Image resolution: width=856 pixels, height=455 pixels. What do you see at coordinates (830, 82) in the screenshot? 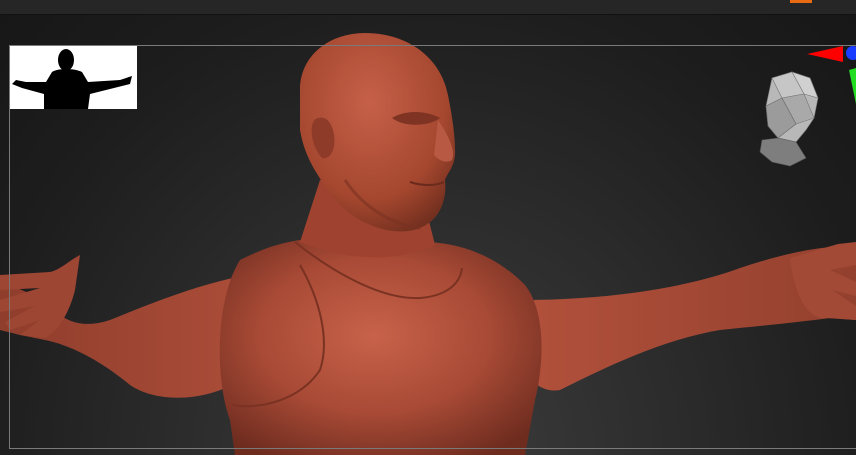
I see `axis-gizmo` at bounding box center [830, 82].